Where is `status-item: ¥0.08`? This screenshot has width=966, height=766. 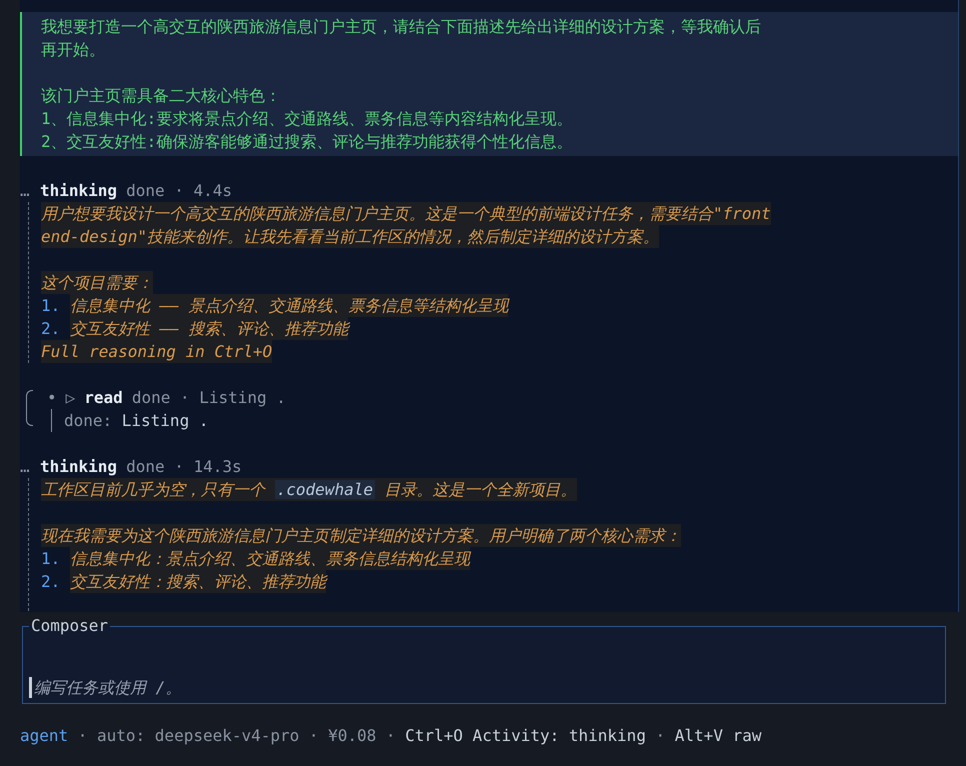
status-item: ¥0.08 is located at coordinates (352, 736).